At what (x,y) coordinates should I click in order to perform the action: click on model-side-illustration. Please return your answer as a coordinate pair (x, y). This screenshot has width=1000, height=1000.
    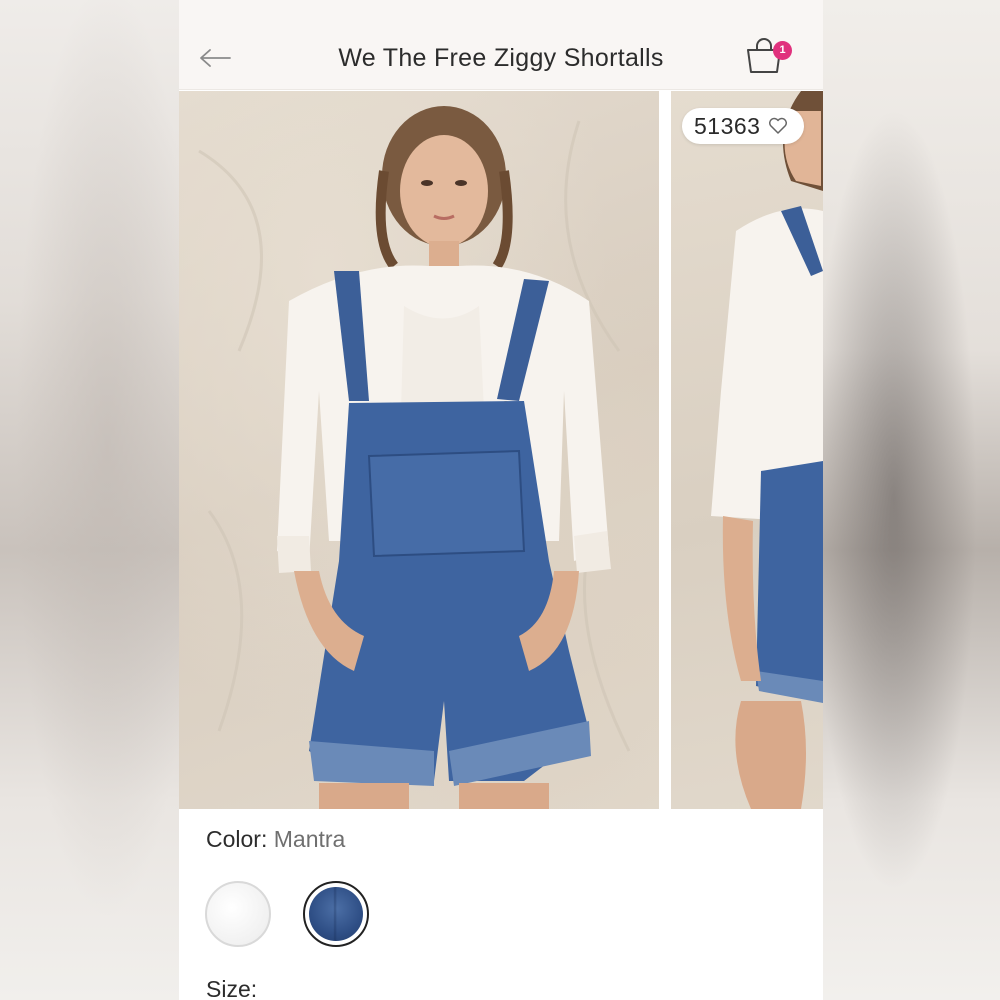
    Looking at the image, I should click on (767, 450).